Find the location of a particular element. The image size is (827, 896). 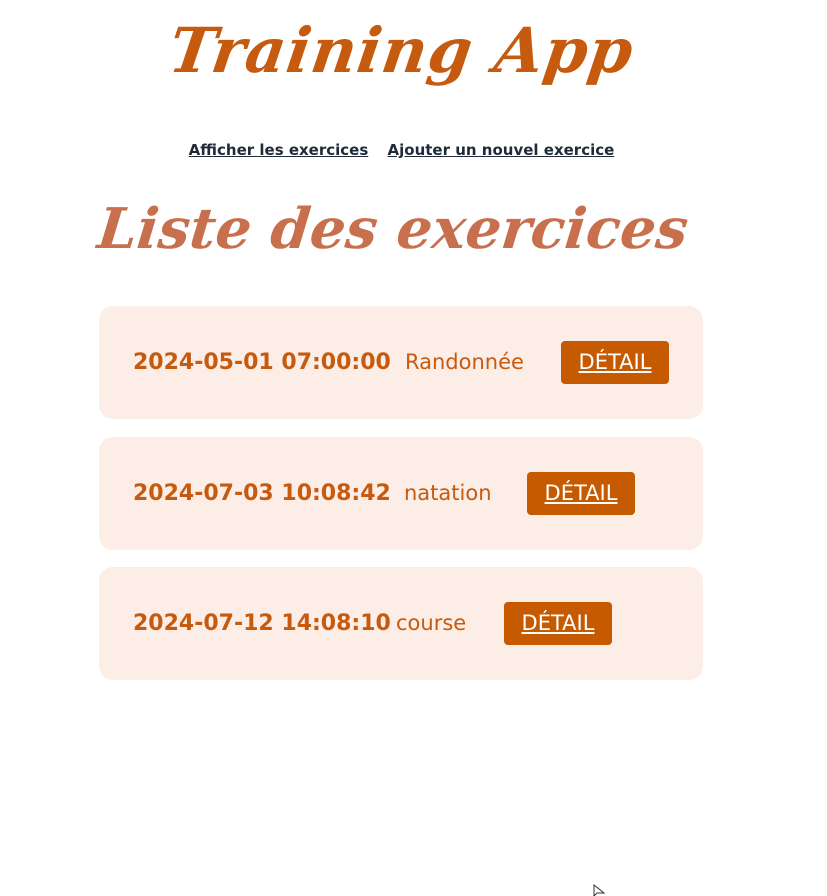

app-title: Training App is located at coordinates (401, 50).